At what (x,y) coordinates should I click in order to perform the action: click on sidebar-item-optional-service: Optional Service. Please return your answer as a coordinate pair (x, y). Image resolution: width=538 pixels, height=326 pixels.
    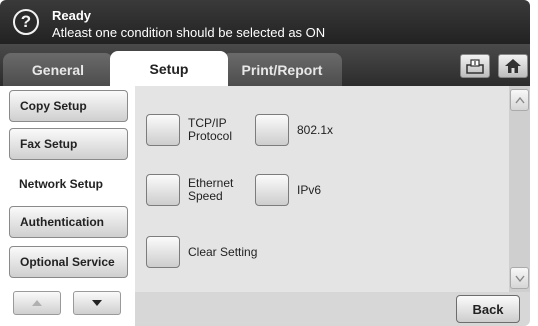
    Looking at the image, I should click on (68, 262).